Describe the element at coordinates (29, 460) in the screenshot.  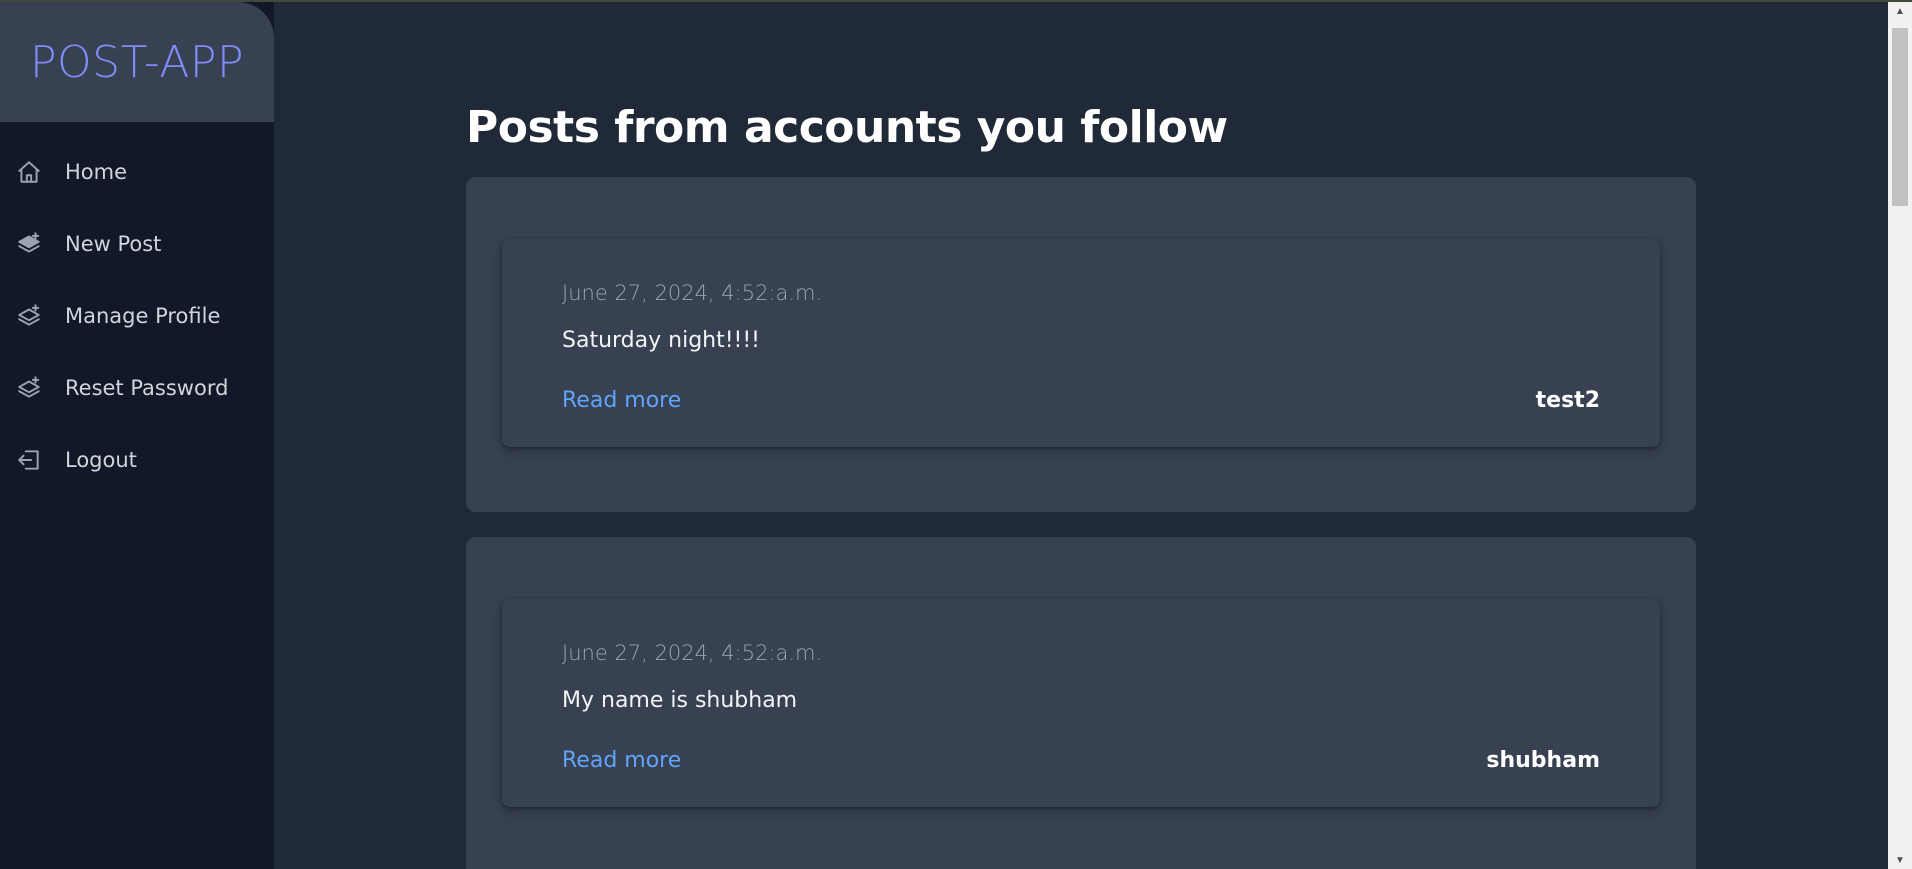
I see `logout-icon` at that location.